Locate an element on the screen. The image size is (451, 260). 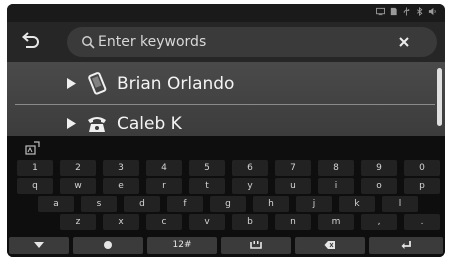
search-header is located at coordinates (226, 42).